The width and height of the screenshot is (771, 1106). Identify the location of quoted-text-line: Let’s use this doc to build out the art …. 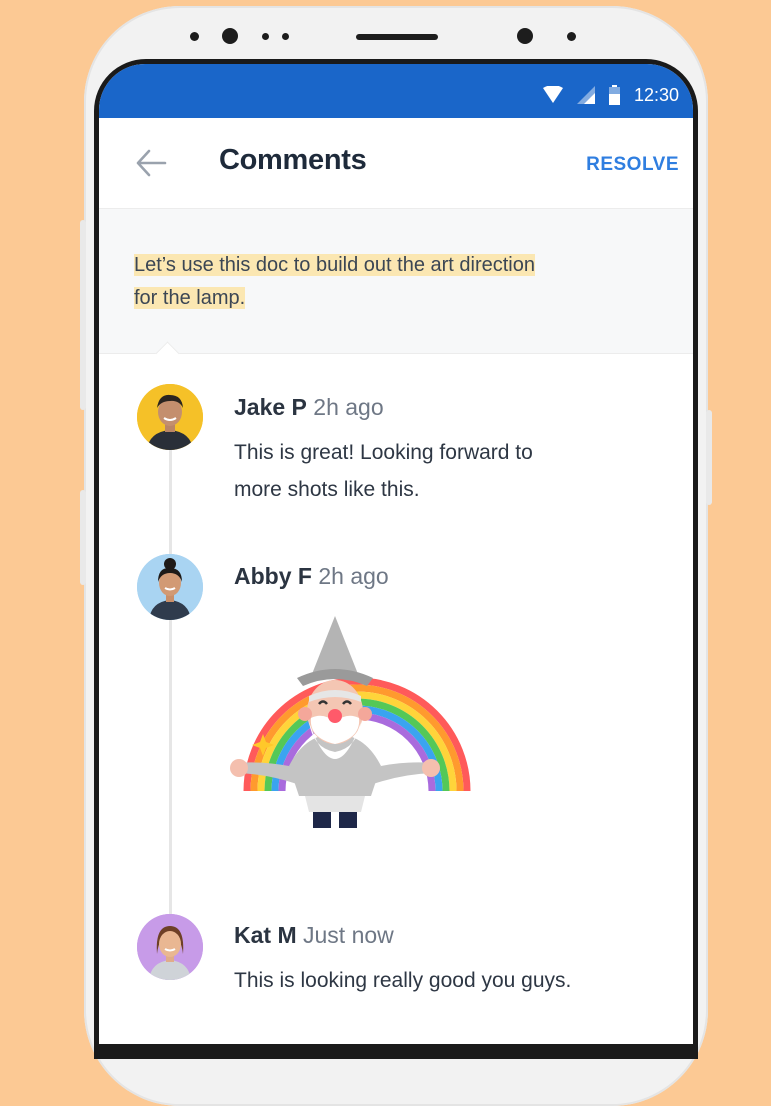
(334, 265).